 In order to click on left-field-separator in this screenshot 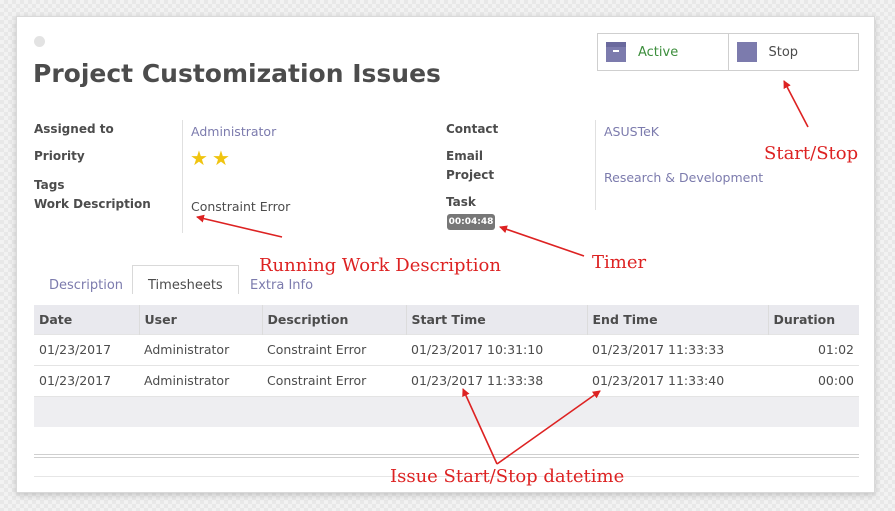, I will do `click(182, 176)`.